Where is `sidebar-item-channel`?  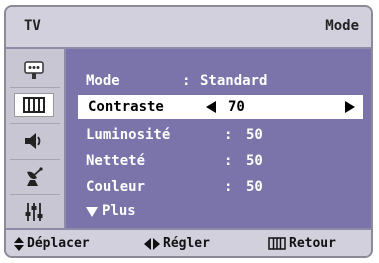
sidebar-item-channel is located at coordinates (34, 177).